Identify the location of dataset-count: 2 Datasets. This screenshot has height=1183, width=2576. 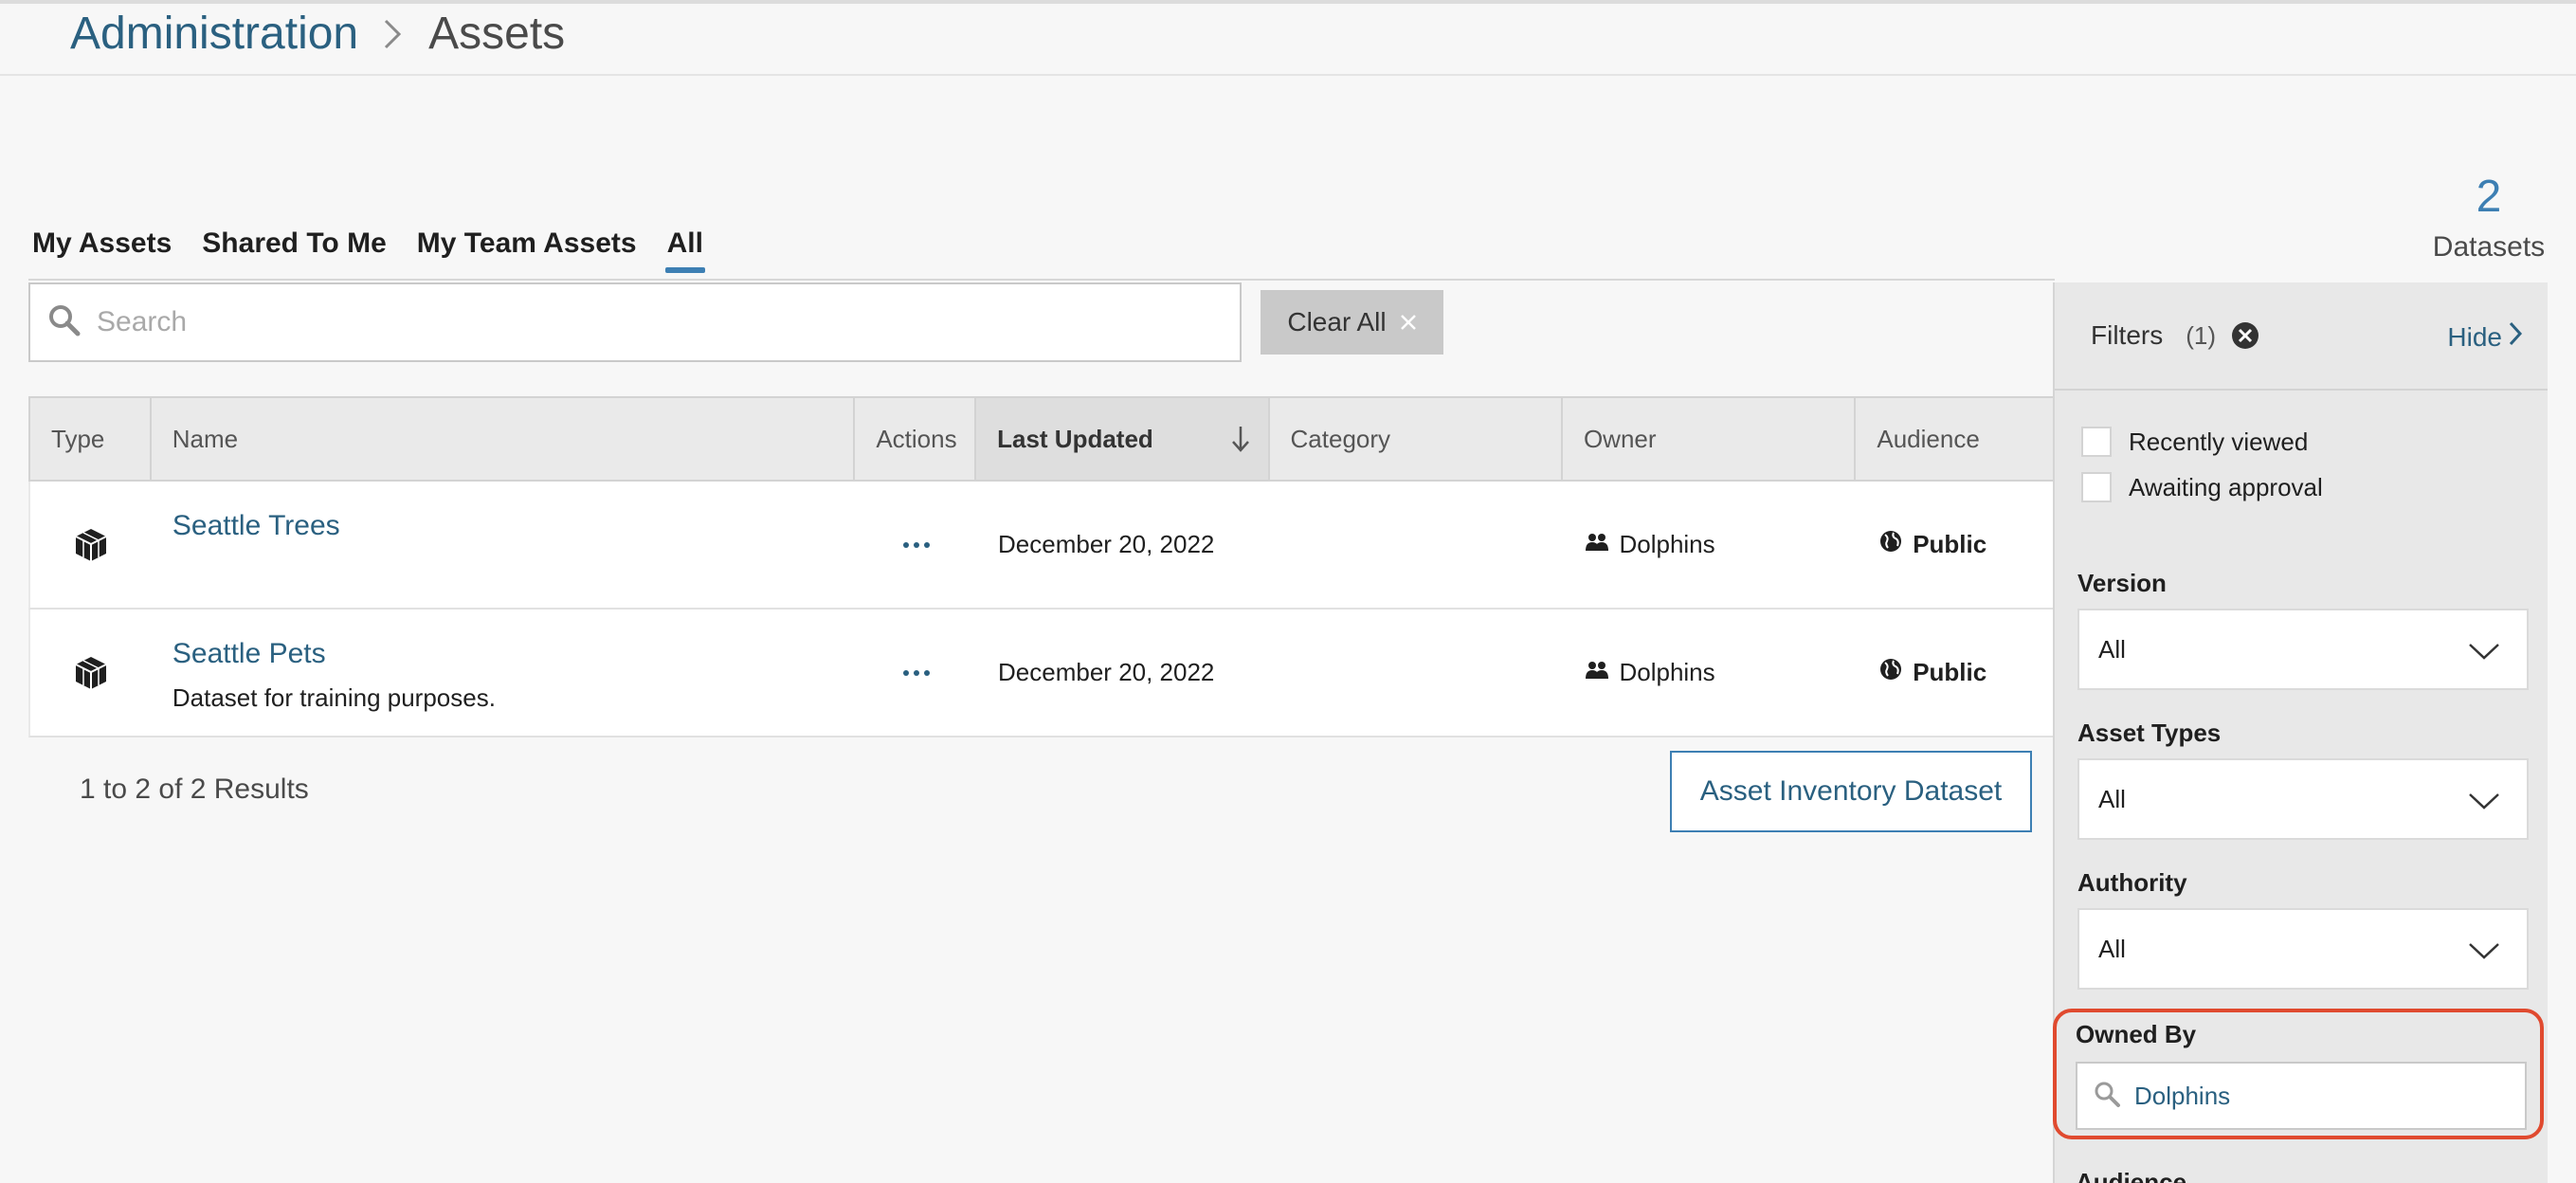
(2489, 216).